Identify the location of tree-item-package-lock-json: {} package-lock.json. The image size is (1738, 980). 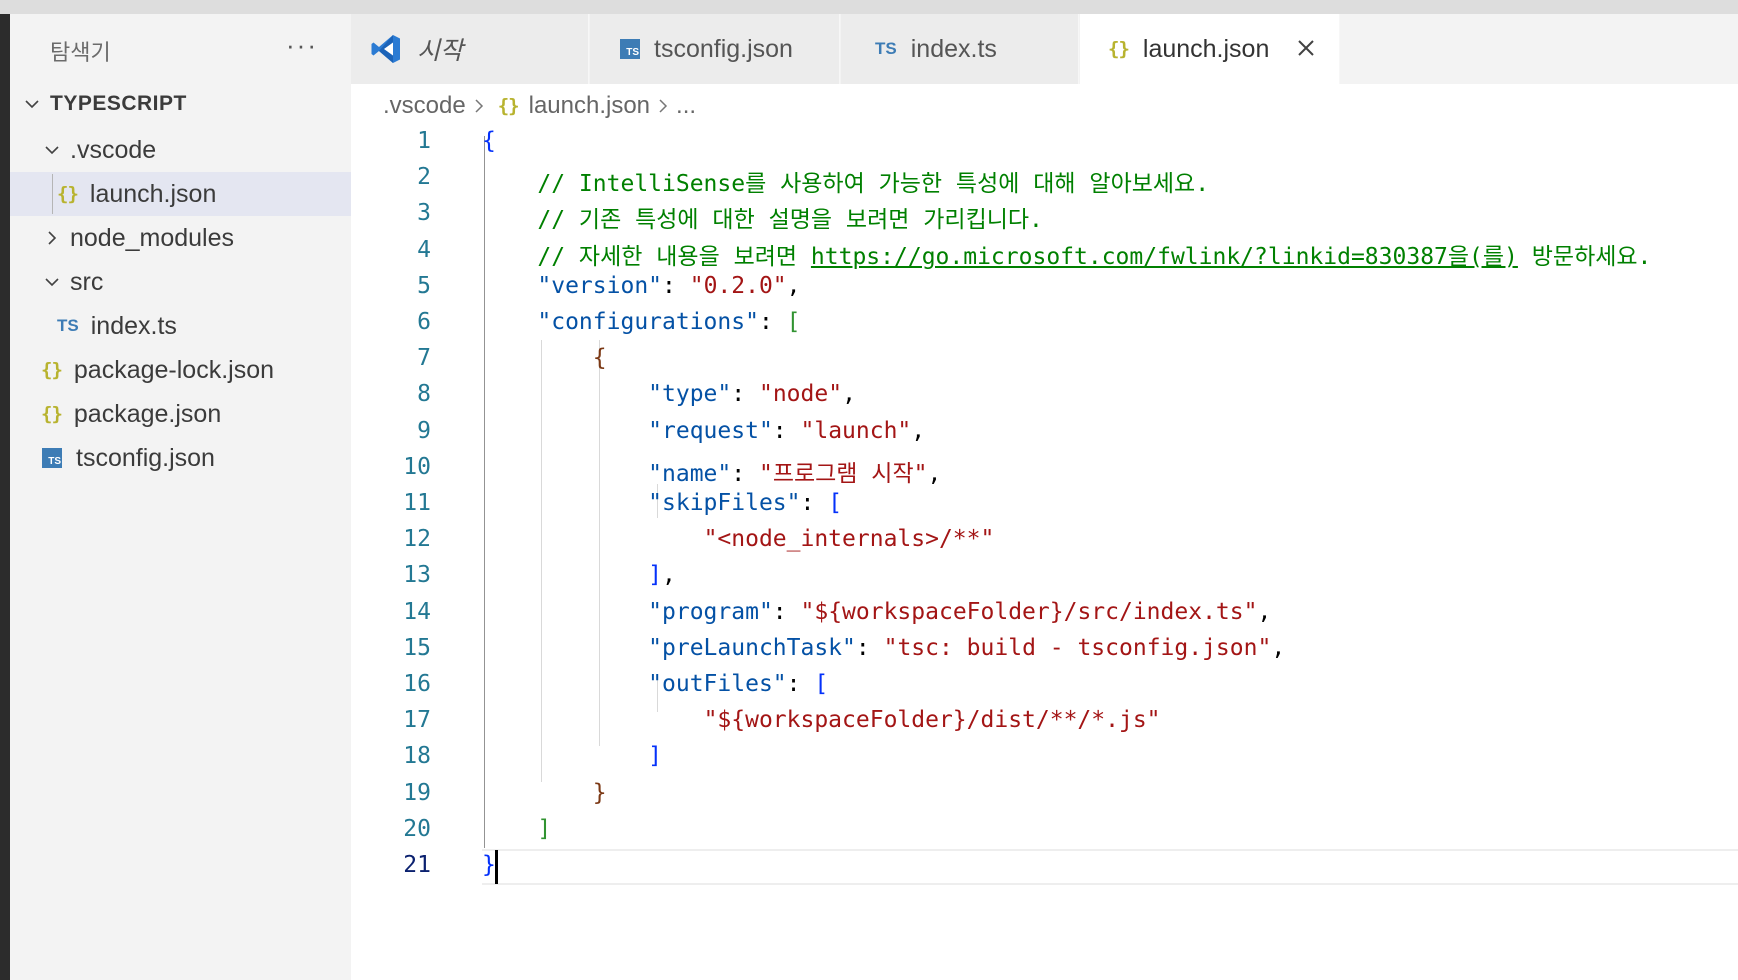
(180, 370).